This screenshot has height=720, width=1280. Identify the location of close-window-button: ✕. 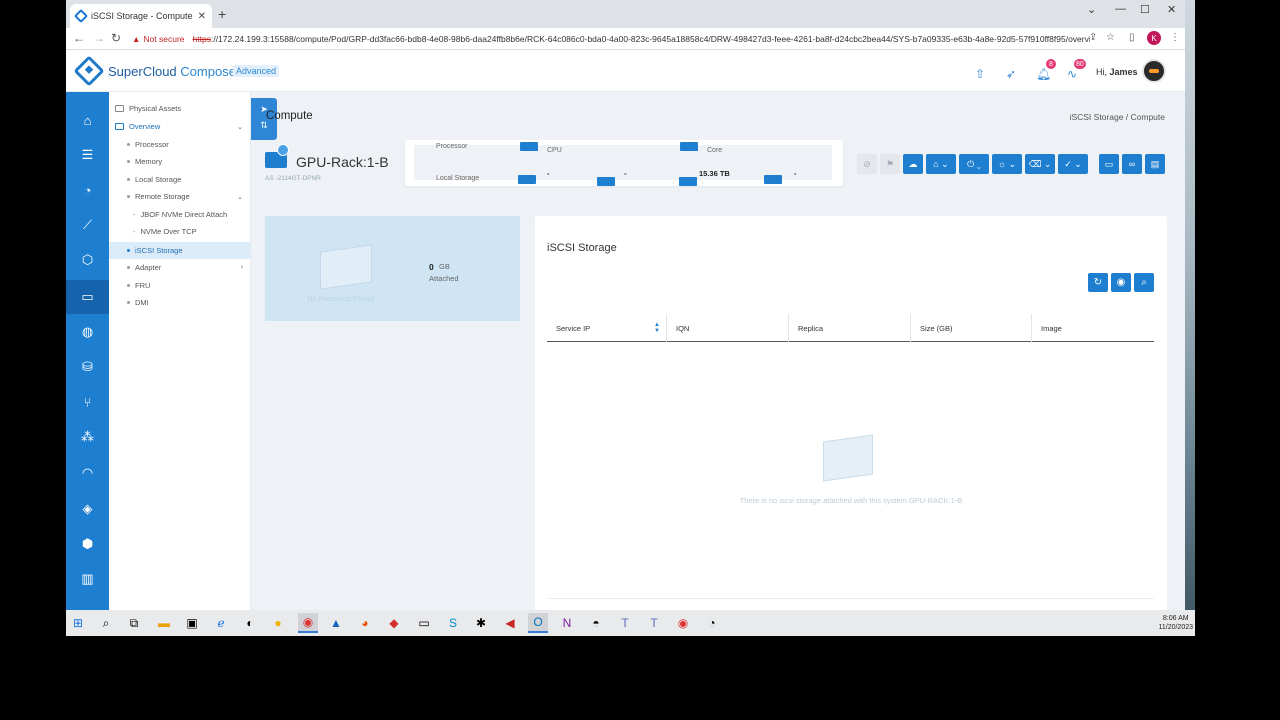
(1171, 9).